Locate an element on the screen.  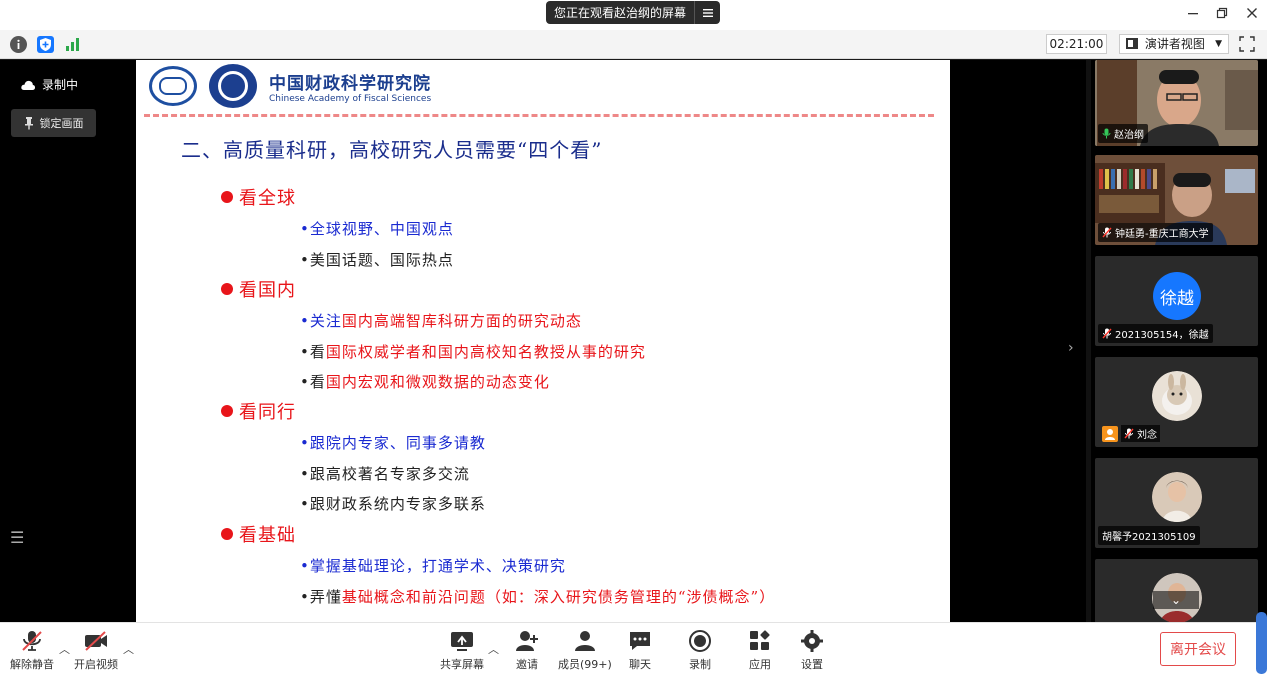
start-video-button: 开启视频 is located at coordinates (96, 650).